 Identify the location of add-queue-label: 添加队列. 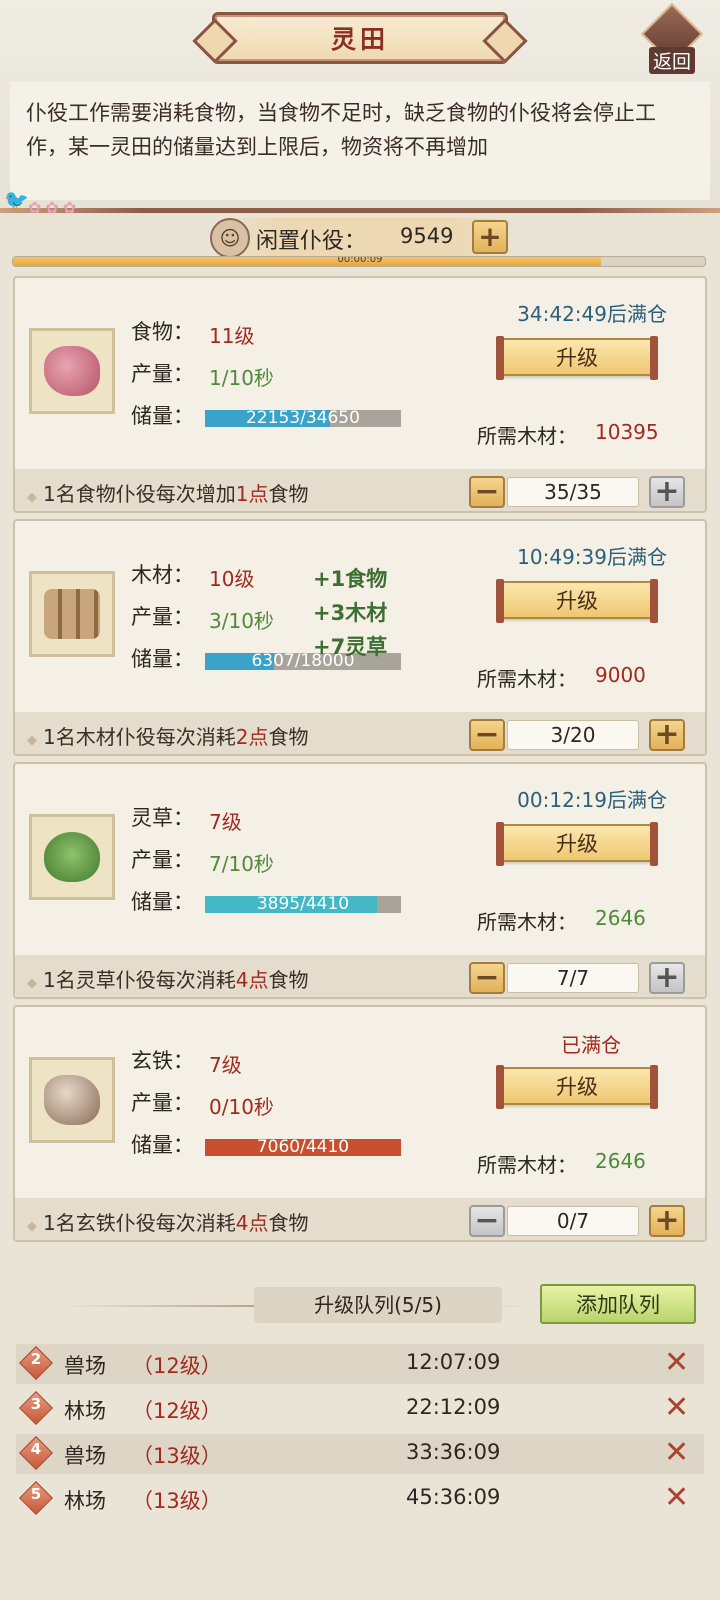
(618, 1305).